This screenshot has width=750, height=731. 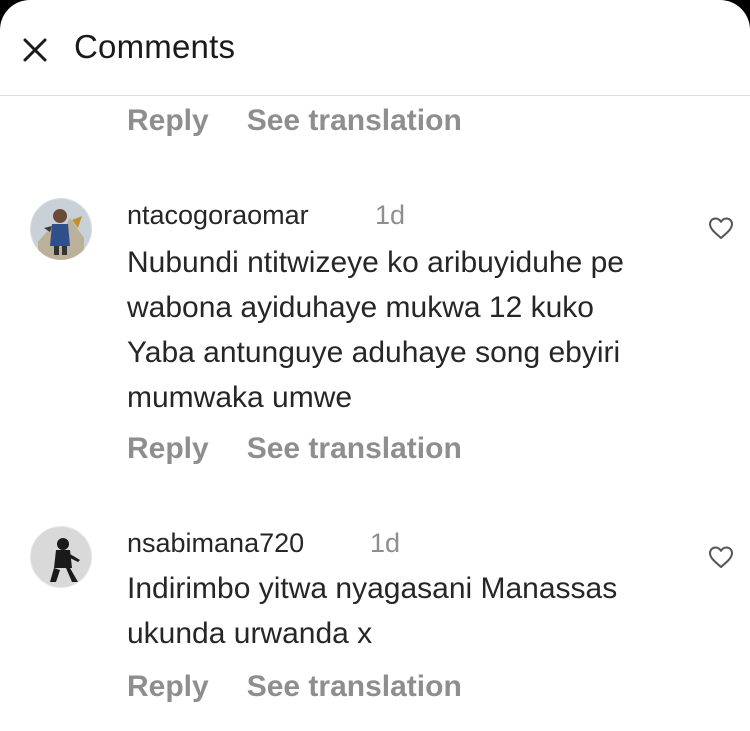 I want to click on comment-username: nsabimana720, so click(x=215, y=543).